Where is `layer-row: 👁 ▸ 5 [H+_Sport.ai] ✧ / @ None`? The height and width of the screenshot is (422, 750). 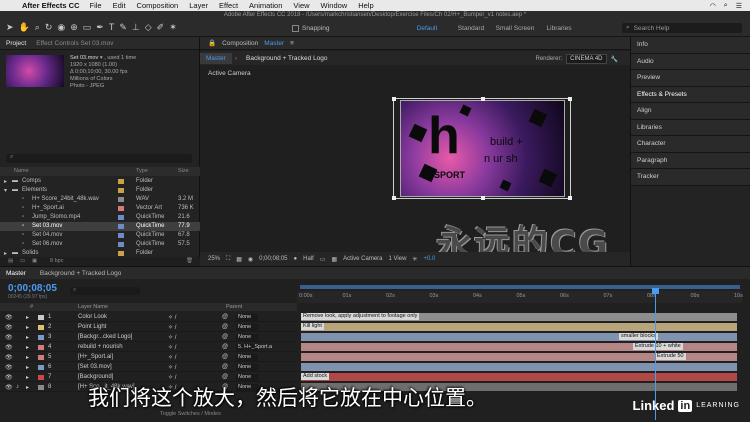
layer-row: 👁 ▸ 5 [H+_Sport.ai] ✧ / @ None is located at coordinates (148, 357).